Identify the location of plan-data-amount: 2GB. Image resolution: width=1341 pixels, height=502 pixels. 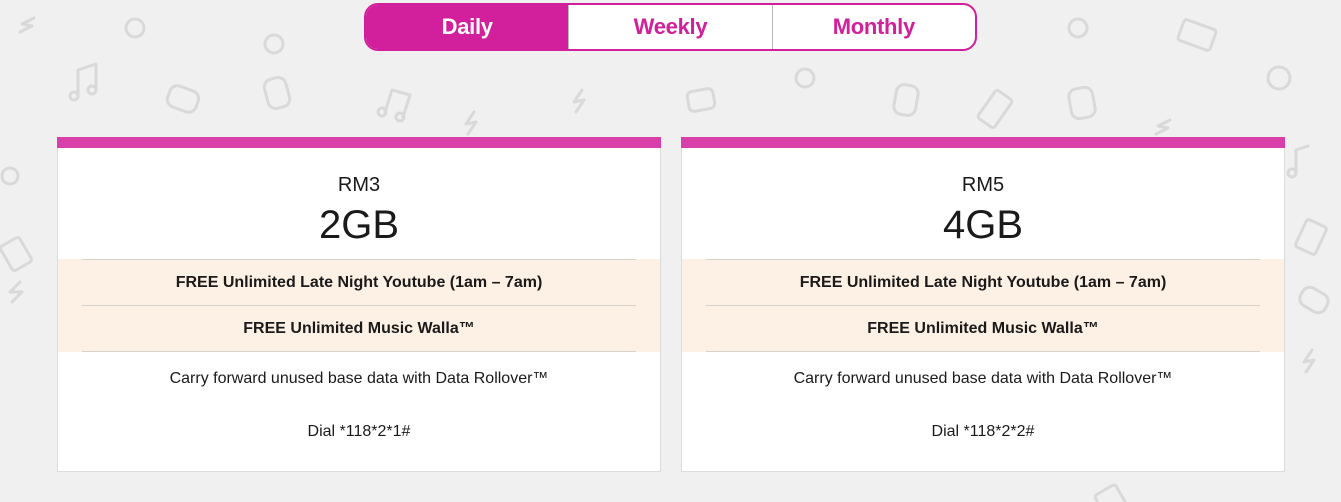
(359, 225).